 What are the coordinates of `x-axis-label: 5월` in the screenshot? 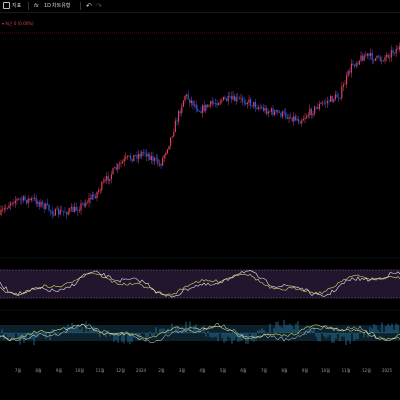 It's located at (223, 370).